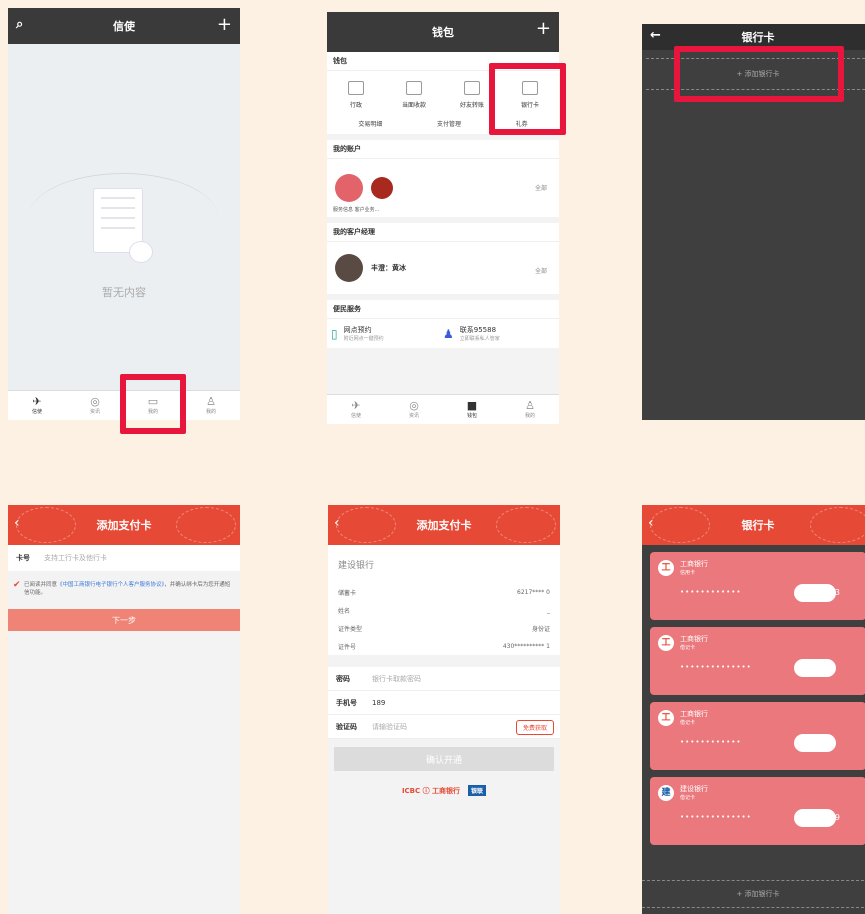 Image resolution: width=865 pixels, height=914 pixels. What do you see at coordinates (443, 268) in the screenshot?
I see `manager-row: 丰澄：黄冰 全部` at bounding box center [443, 268].